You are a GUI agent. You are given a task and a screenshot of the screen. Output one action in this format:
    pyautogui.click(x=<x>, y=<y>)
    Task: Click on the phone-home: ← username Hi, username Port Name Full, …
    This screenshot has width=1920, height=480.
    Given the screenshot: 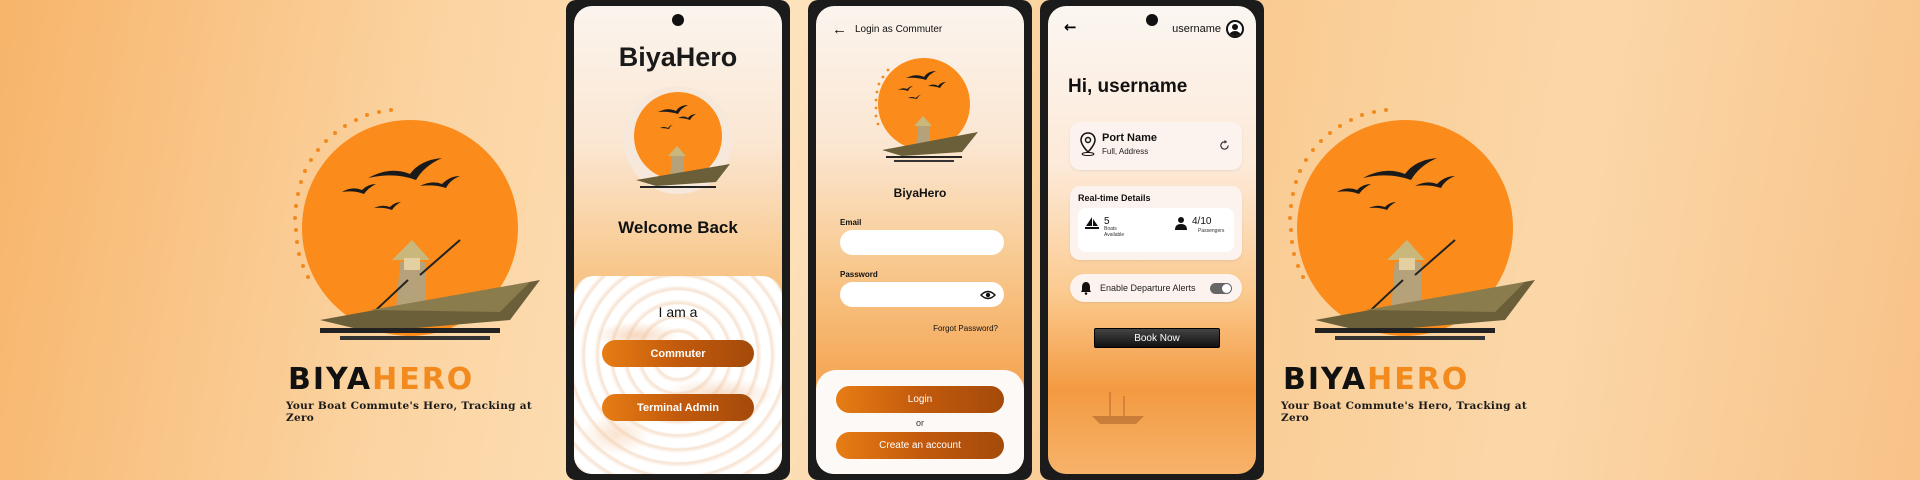 What is the action you would take?
    pyautogui.click(x=1152, y=240)
    